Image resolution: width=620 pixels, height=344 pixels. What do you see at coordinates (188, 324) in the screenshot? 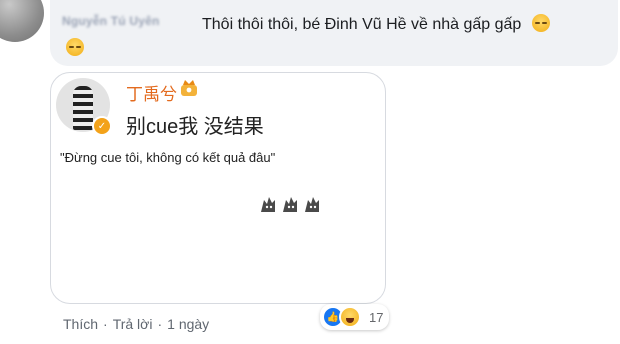
I see `comment-timestamp: 1 ngày` at bounding box center [188, 324].